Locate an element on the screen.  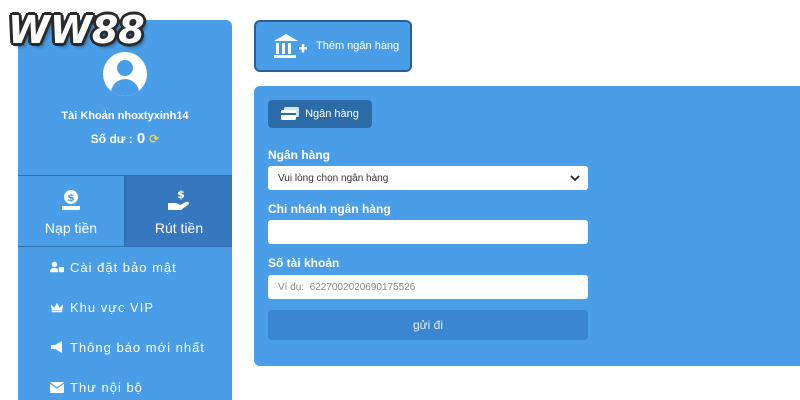
crown-icon is located at coordinates (57, 307).